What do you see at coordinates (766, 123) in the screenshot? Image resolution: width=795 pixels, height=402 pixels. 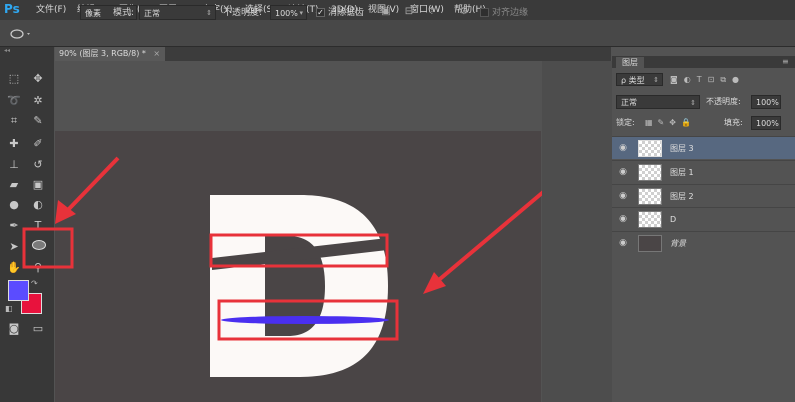 I see `fill-input: 100%` at bounding box center [766, 123].